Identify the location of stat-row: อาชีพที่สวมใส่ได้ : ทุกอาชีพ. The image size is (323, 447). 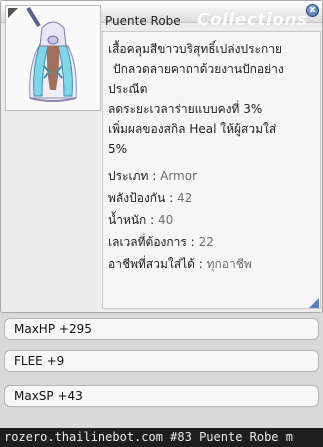
(212, 264).